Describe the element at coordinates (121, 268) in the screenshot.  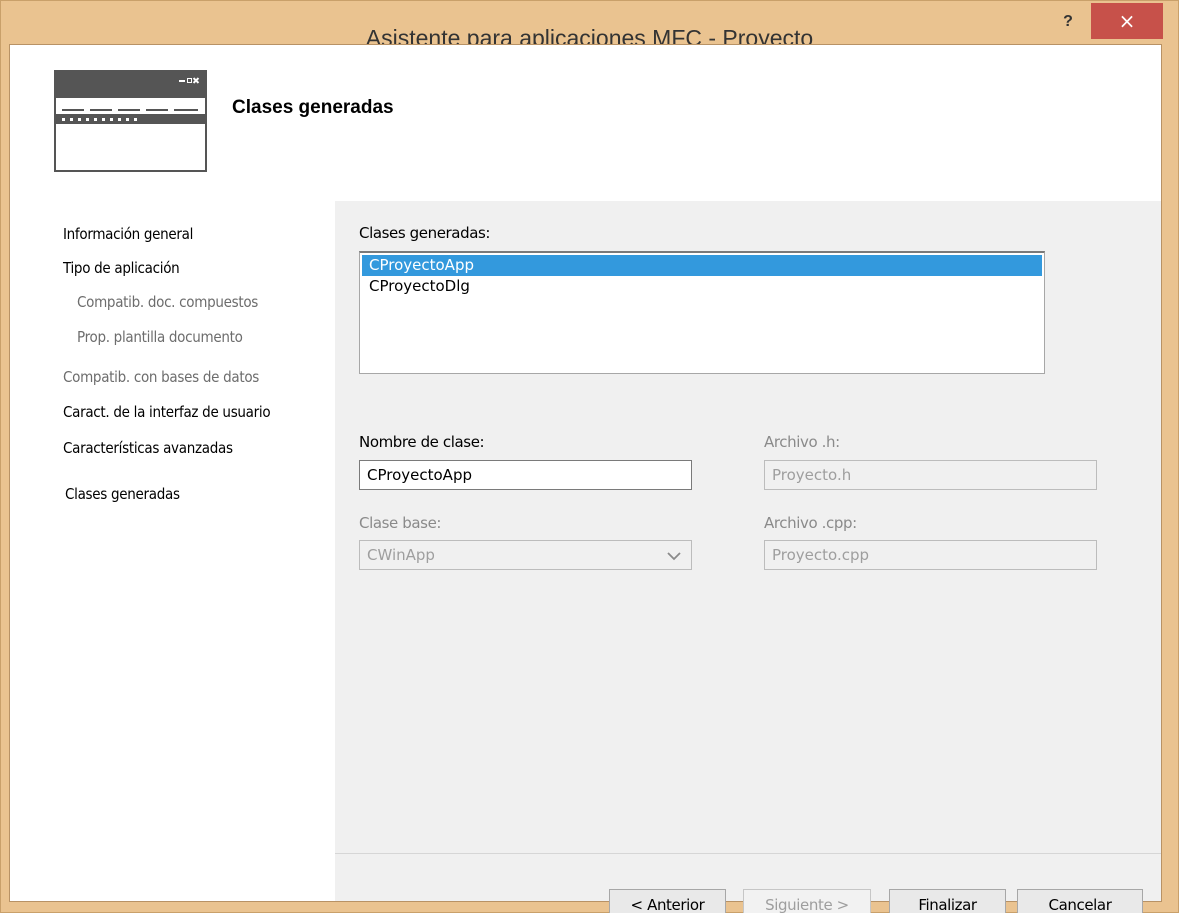
I see `sidebar-item-tipo-aplicacion: Tipo de aplicación` at that location.